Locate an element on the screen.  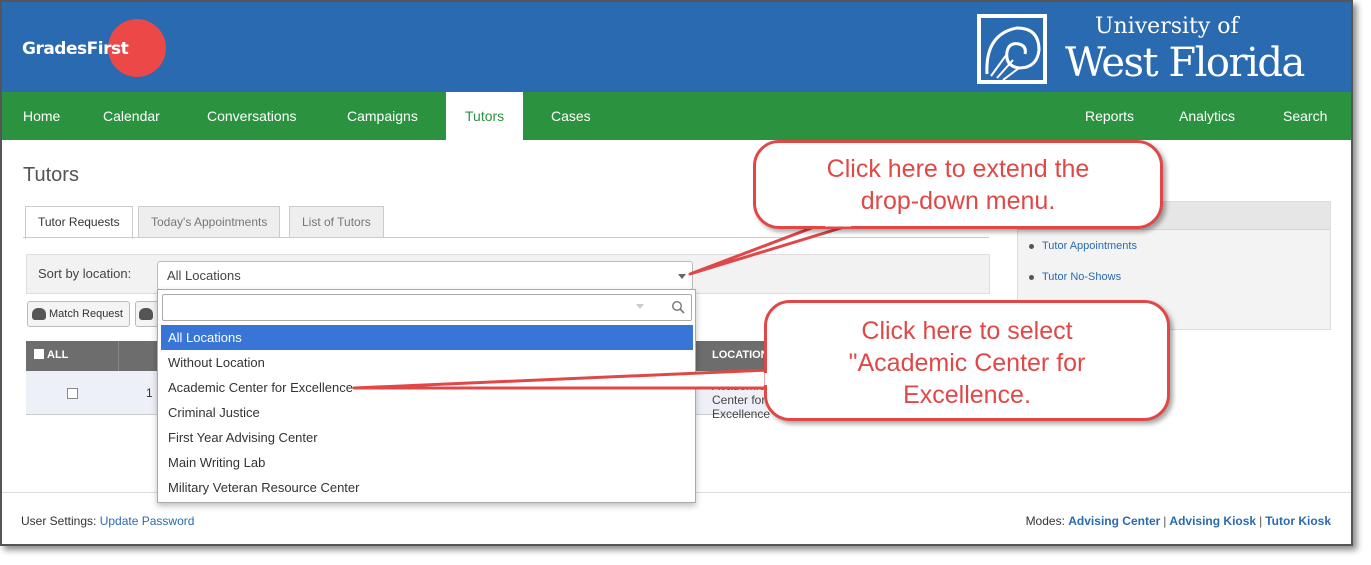
option-academic-center: Academic Center for Excellence is located at coordinates (427, 387).